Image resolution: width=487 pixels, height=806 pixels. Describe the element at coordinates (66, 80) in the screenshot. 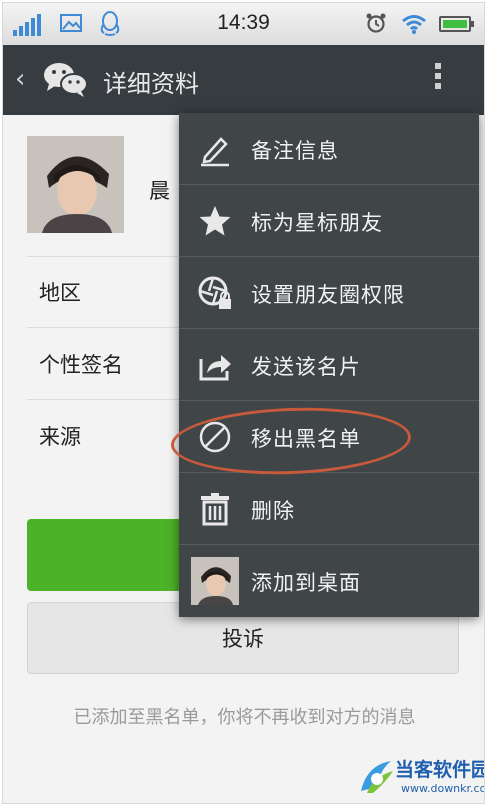

I see `wechat-icon` at that location.